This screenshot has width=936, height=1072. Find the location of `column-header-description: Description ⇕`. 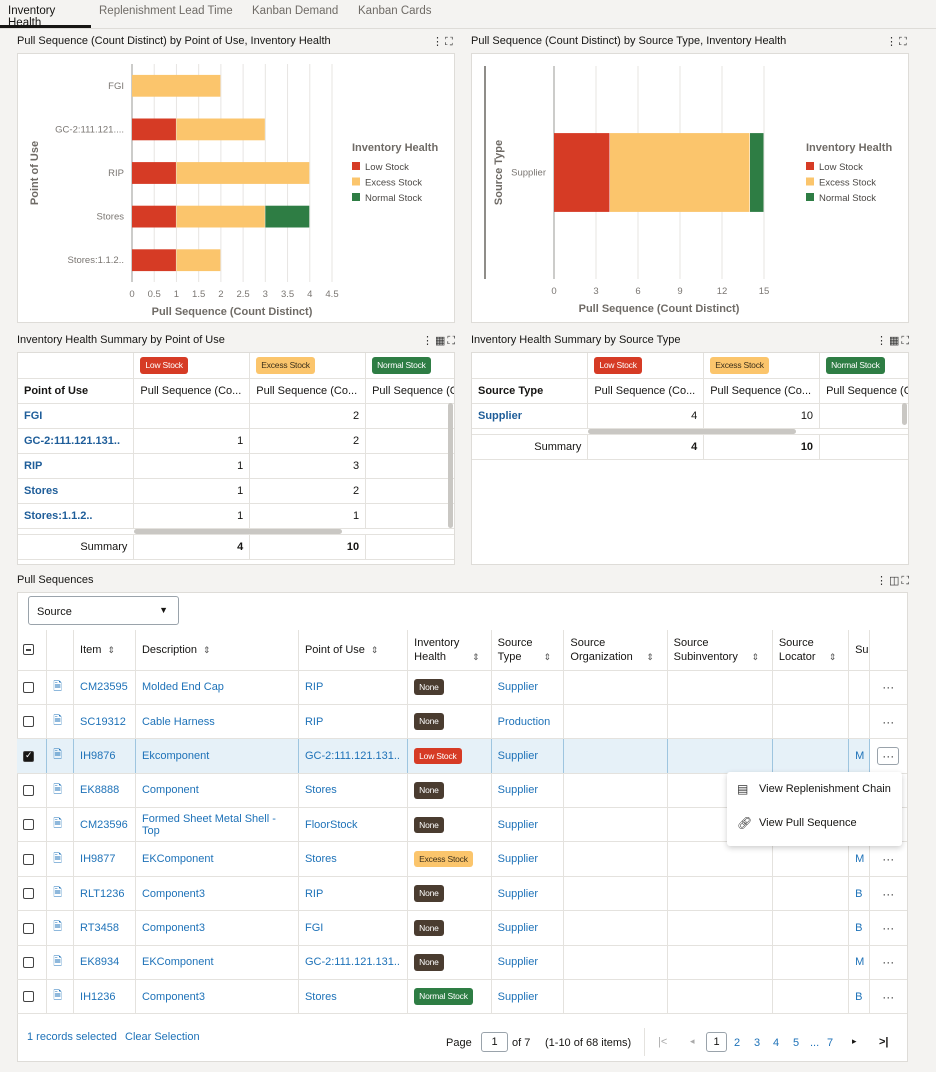

column-header-description: Description ⇕ is located at coordinates (217, 650).